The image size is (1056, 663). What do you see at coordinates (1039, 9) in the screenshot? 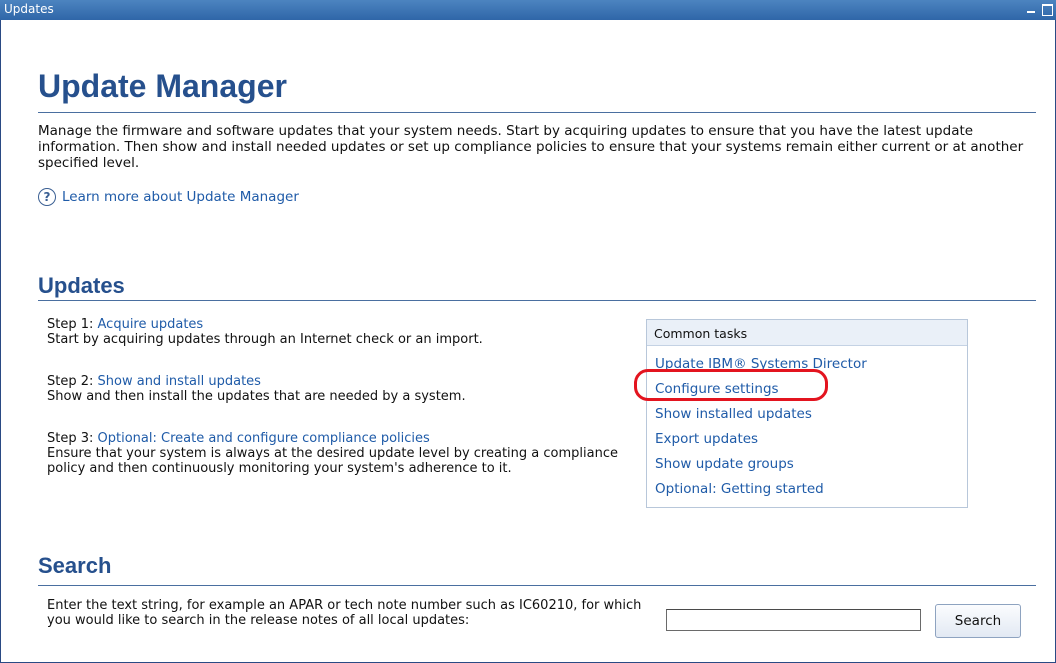
I see `window-controls` at bounding box center [1039, 9].